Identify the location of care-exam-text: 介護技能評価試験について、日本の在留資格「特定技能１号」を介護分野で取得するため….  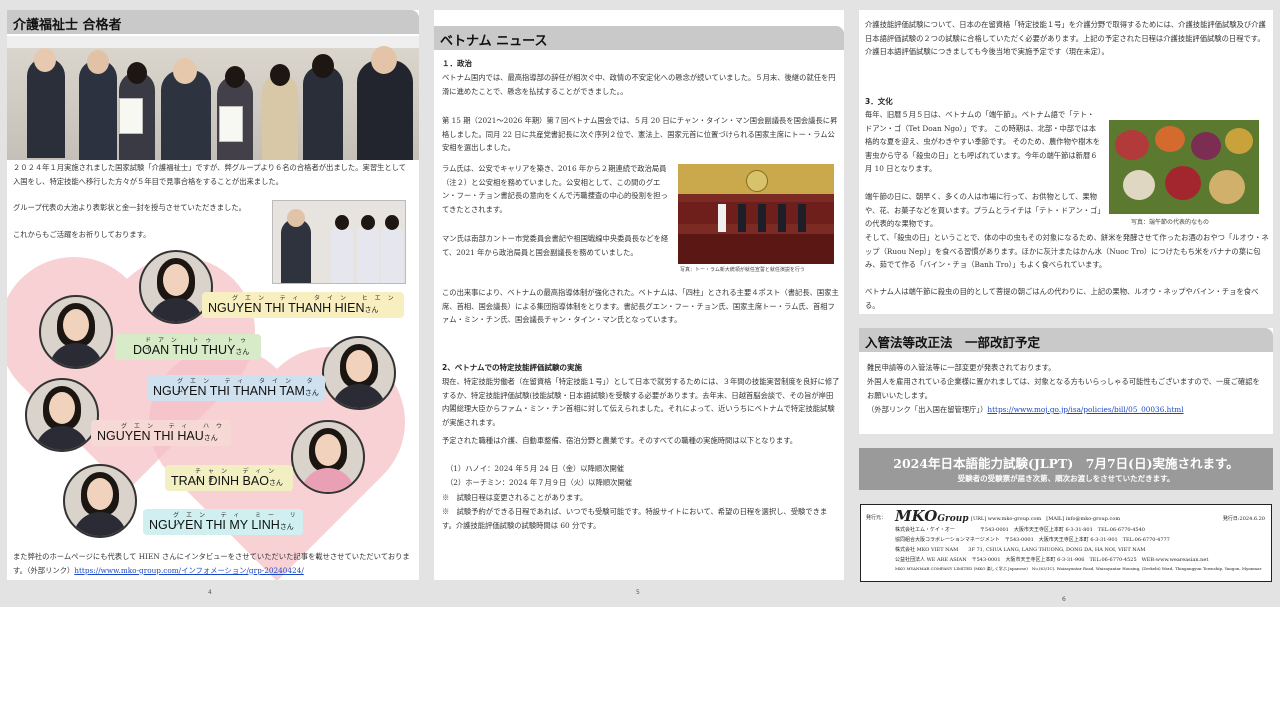
(1065, 38).